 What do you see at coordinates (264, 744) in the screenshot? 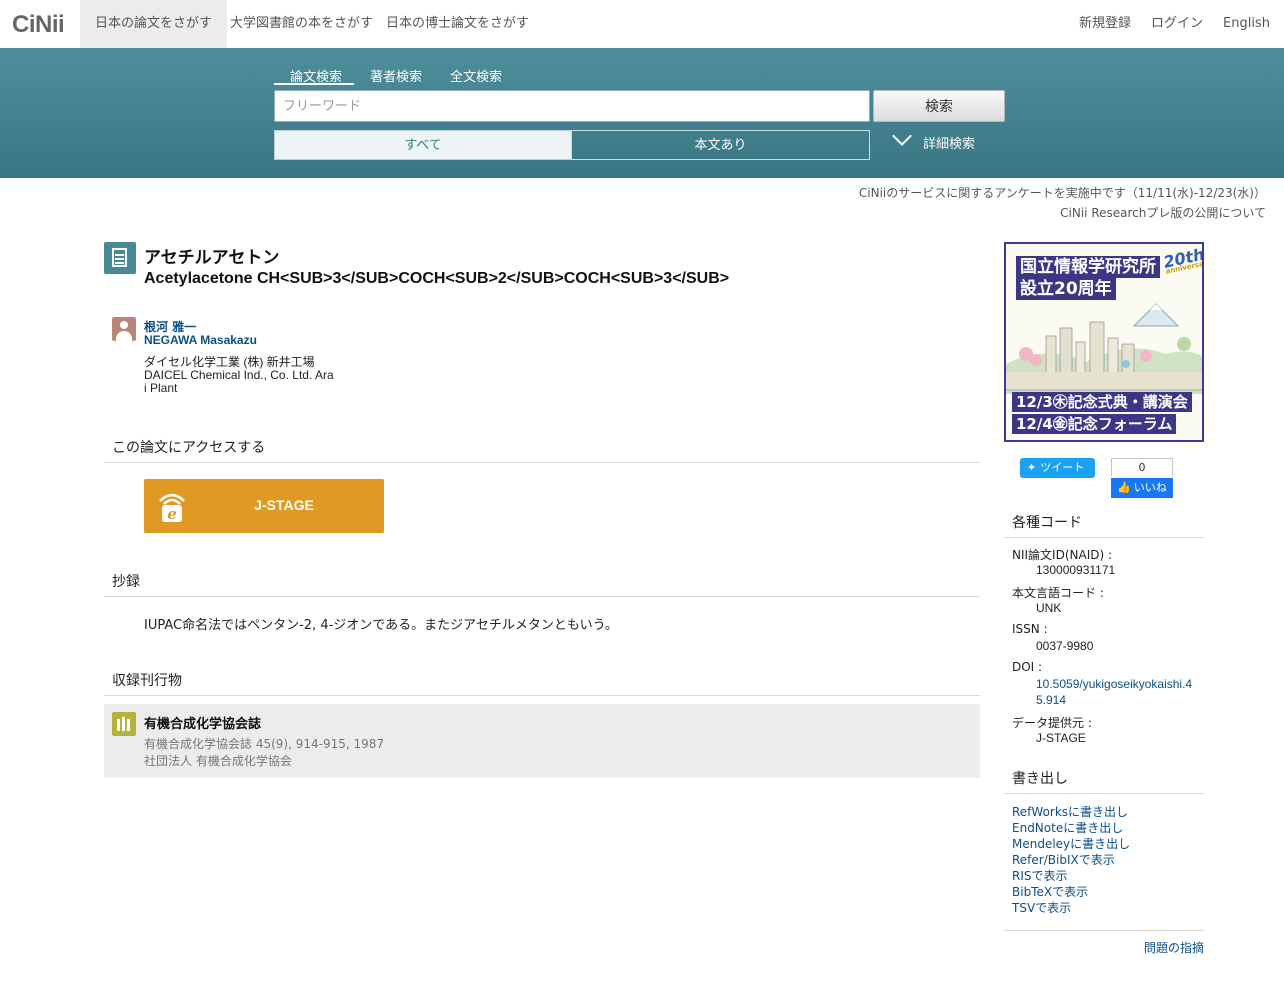
I see `journal-citation: 有機合成化学協会誌 45(9), 914-915, 1987` at bounding box center [264, 744].